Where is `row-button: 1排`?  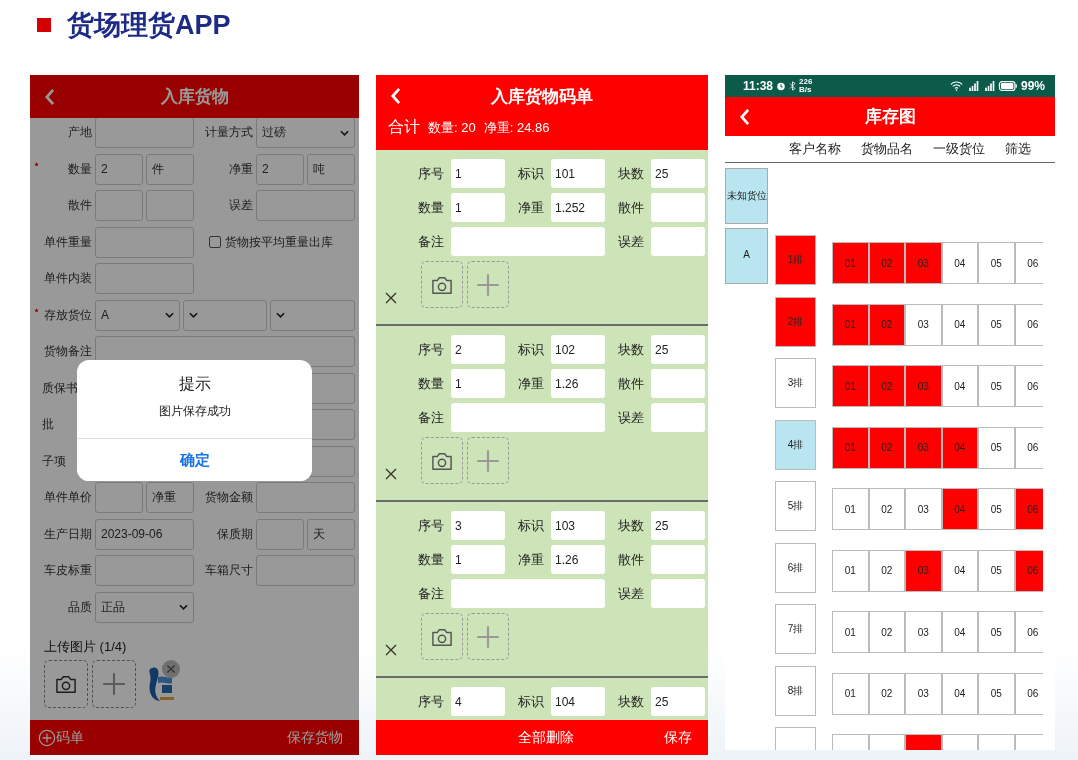 row-button: 1排 is located at coordinates (795, 260).